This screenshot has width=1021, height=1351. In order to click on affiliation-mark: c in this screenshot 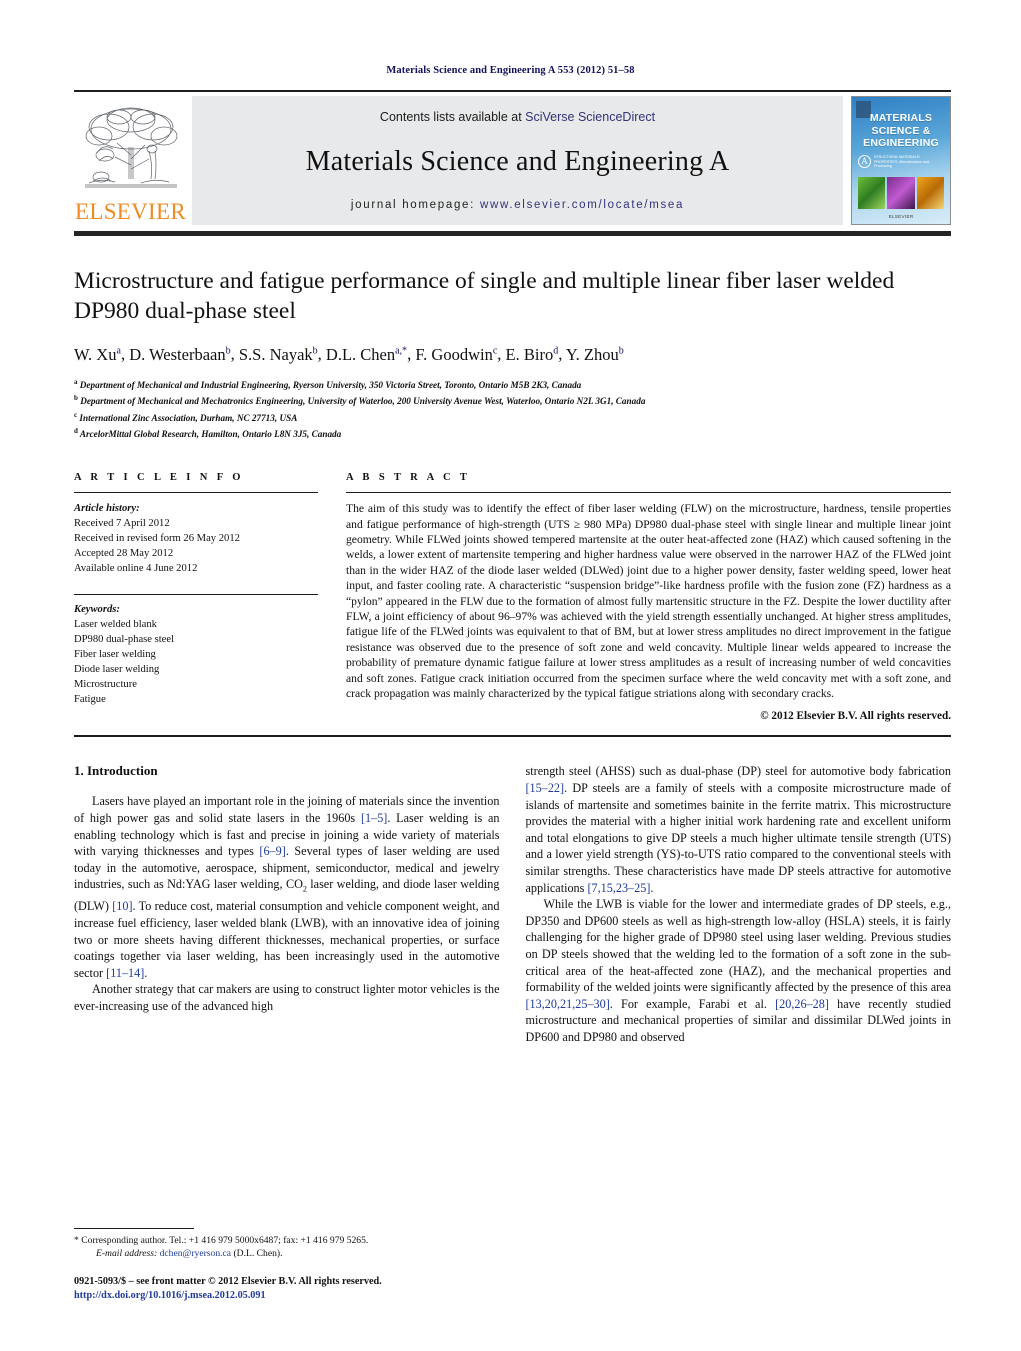, I will do `click(76, 414)`.